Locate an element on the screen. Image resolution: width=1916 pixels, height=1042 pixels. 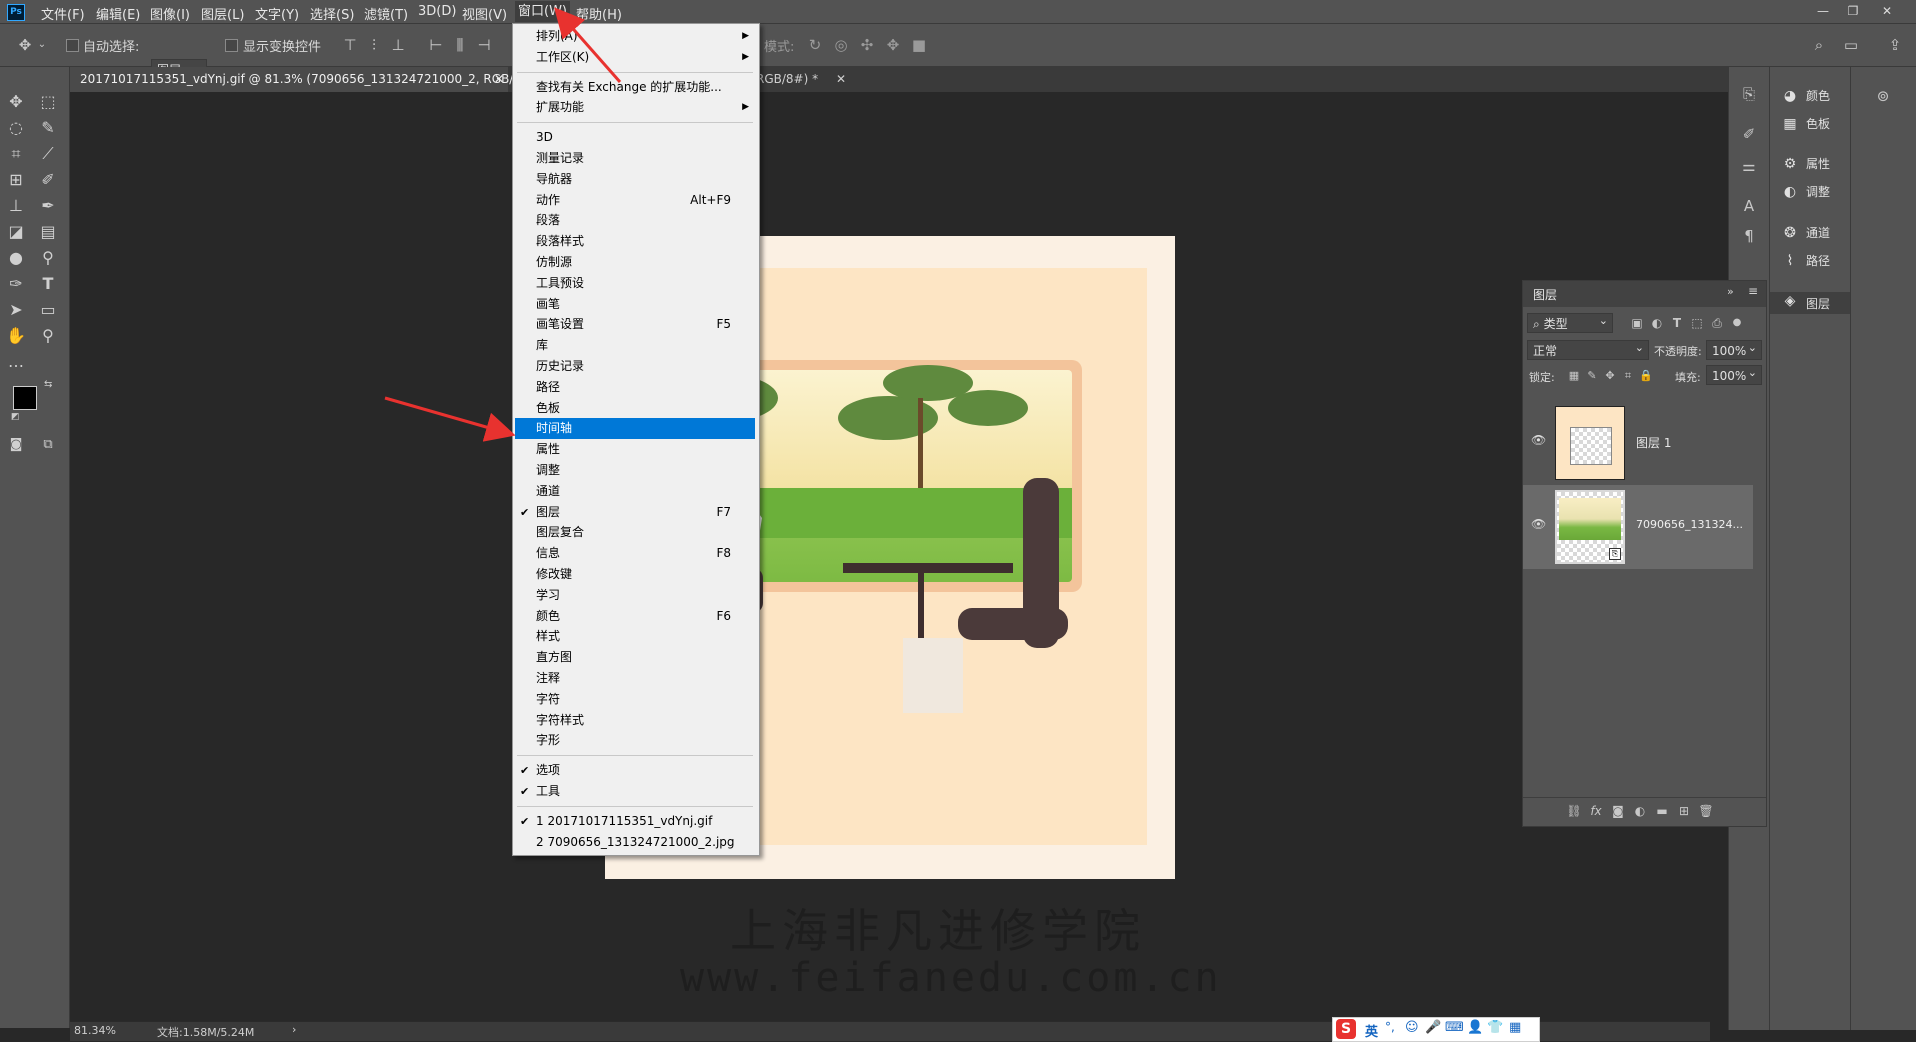
menu-layer: 图层(L) is located at coordinates (222, 13).